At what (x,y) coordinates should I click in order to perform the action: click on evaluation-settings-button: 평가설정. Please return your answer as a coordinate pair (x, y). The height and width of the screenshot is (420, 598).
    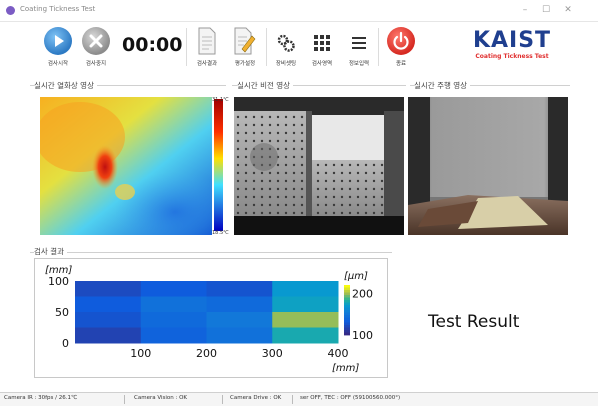
    Looking at the image, I should click on (245, 47).